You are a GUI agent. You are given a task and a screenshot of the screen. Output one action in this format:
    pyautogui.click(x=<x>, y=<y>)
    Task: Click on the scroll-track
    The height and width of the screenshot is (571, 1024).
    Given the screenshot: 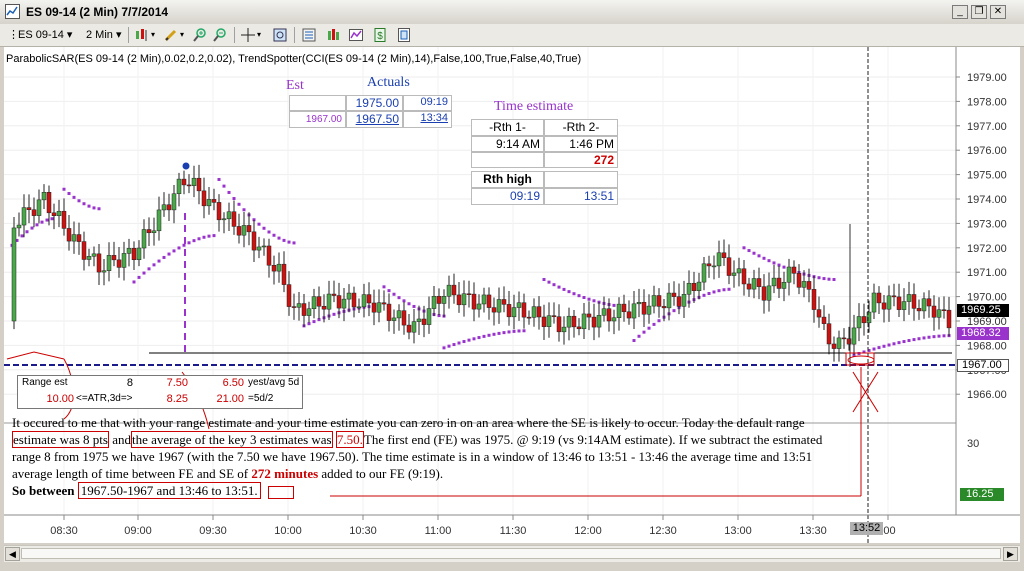 What is the action you would take?
    pyautogui.click(x=511, y=553)
    